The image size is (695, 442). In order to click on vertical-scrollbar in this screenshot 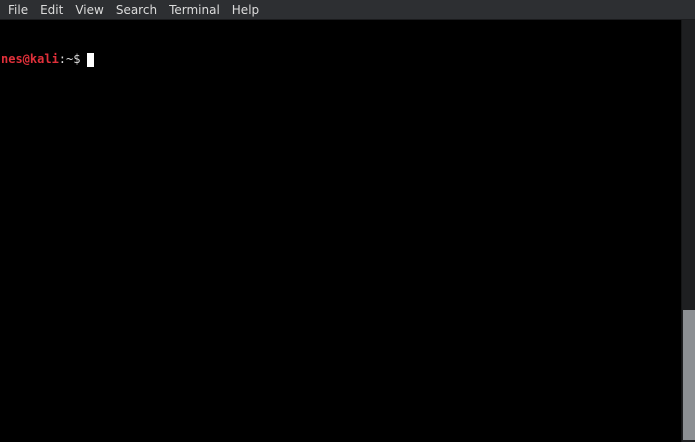, I will do `click(688, 231)`.